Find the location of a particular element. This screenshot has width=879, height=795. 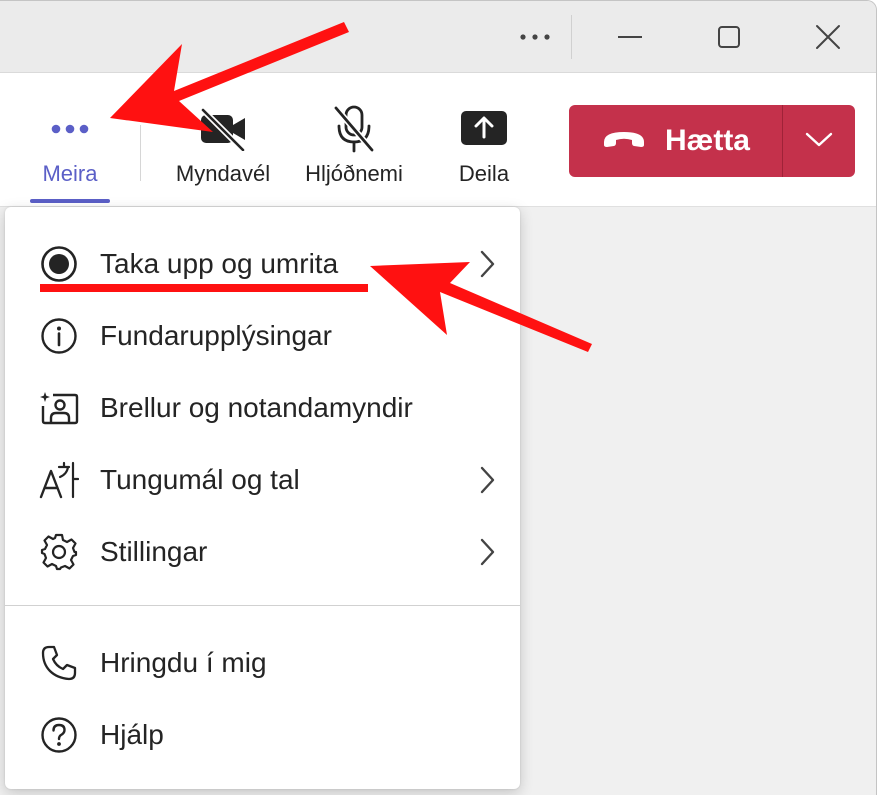

menu-item-label: Hjálp is located at coordinates (132, 734).